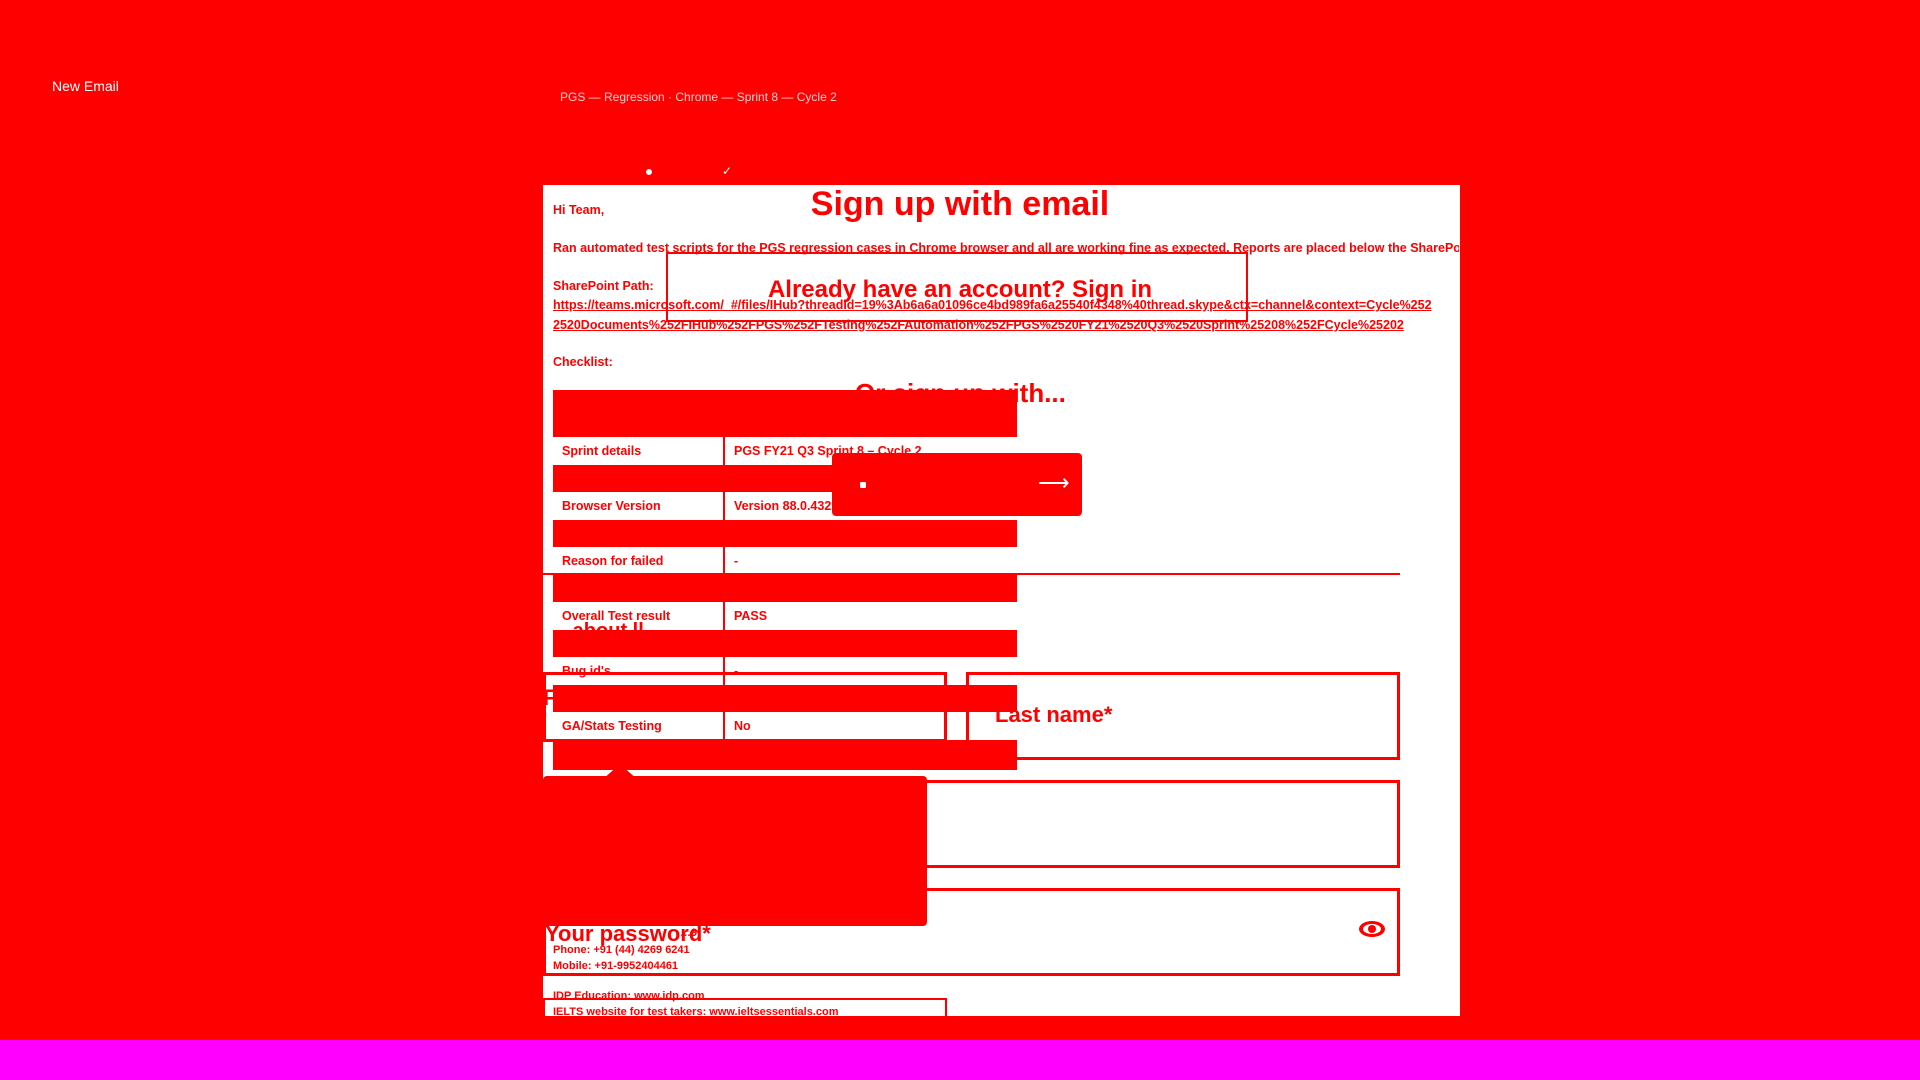 Image resolution: width=1920 pixels, height=1080 pixels. What do you see at coordinates (960, 1060) in the screenshot?
I see `bottom-bar` at bounding box center [960, 1060].